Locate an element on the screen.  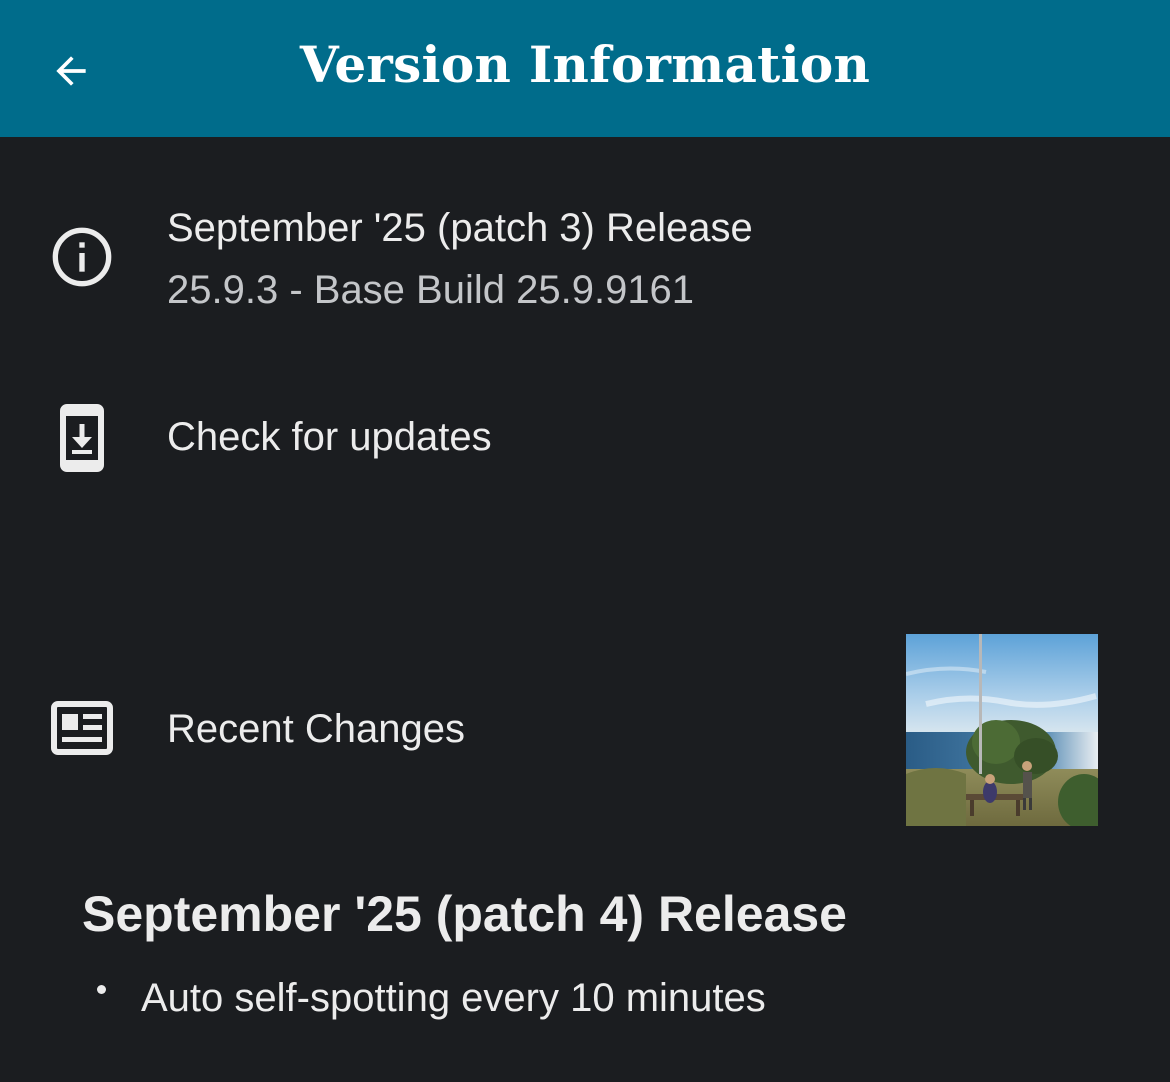
check-updates-label: Check for updates is located at coordinates (329, 437).